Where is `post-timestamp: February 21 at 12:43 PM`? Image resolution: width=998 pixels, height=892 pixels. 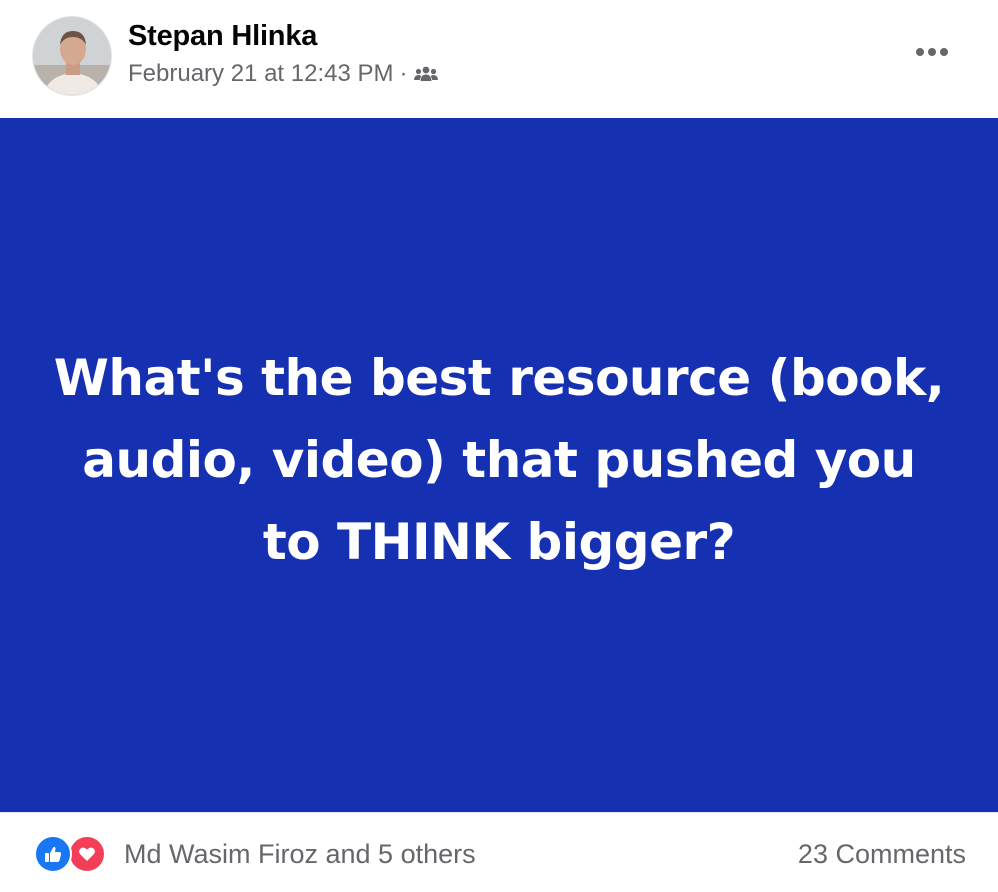
post-timestamp: February 21 at 12:43 PM is located at coordinates (260, 74).